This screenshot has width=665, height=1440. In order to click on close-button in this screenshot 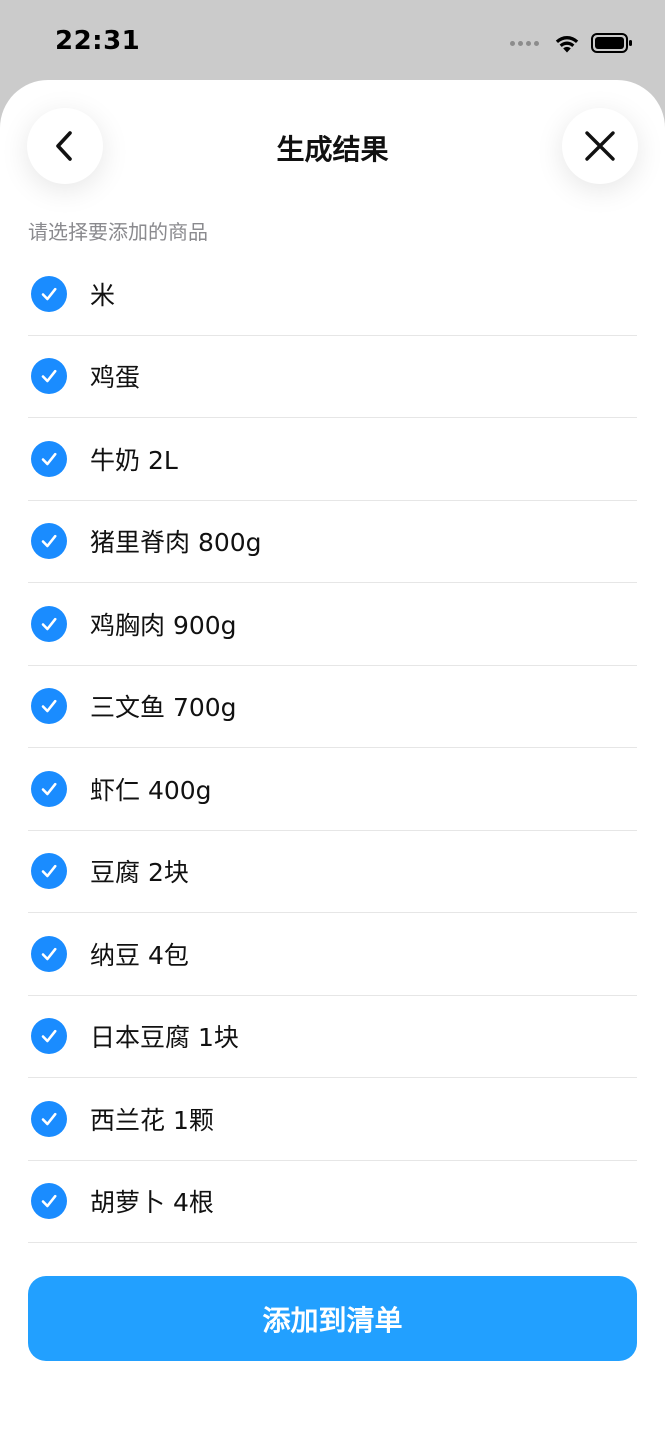, I will do `click(600, 146)`.